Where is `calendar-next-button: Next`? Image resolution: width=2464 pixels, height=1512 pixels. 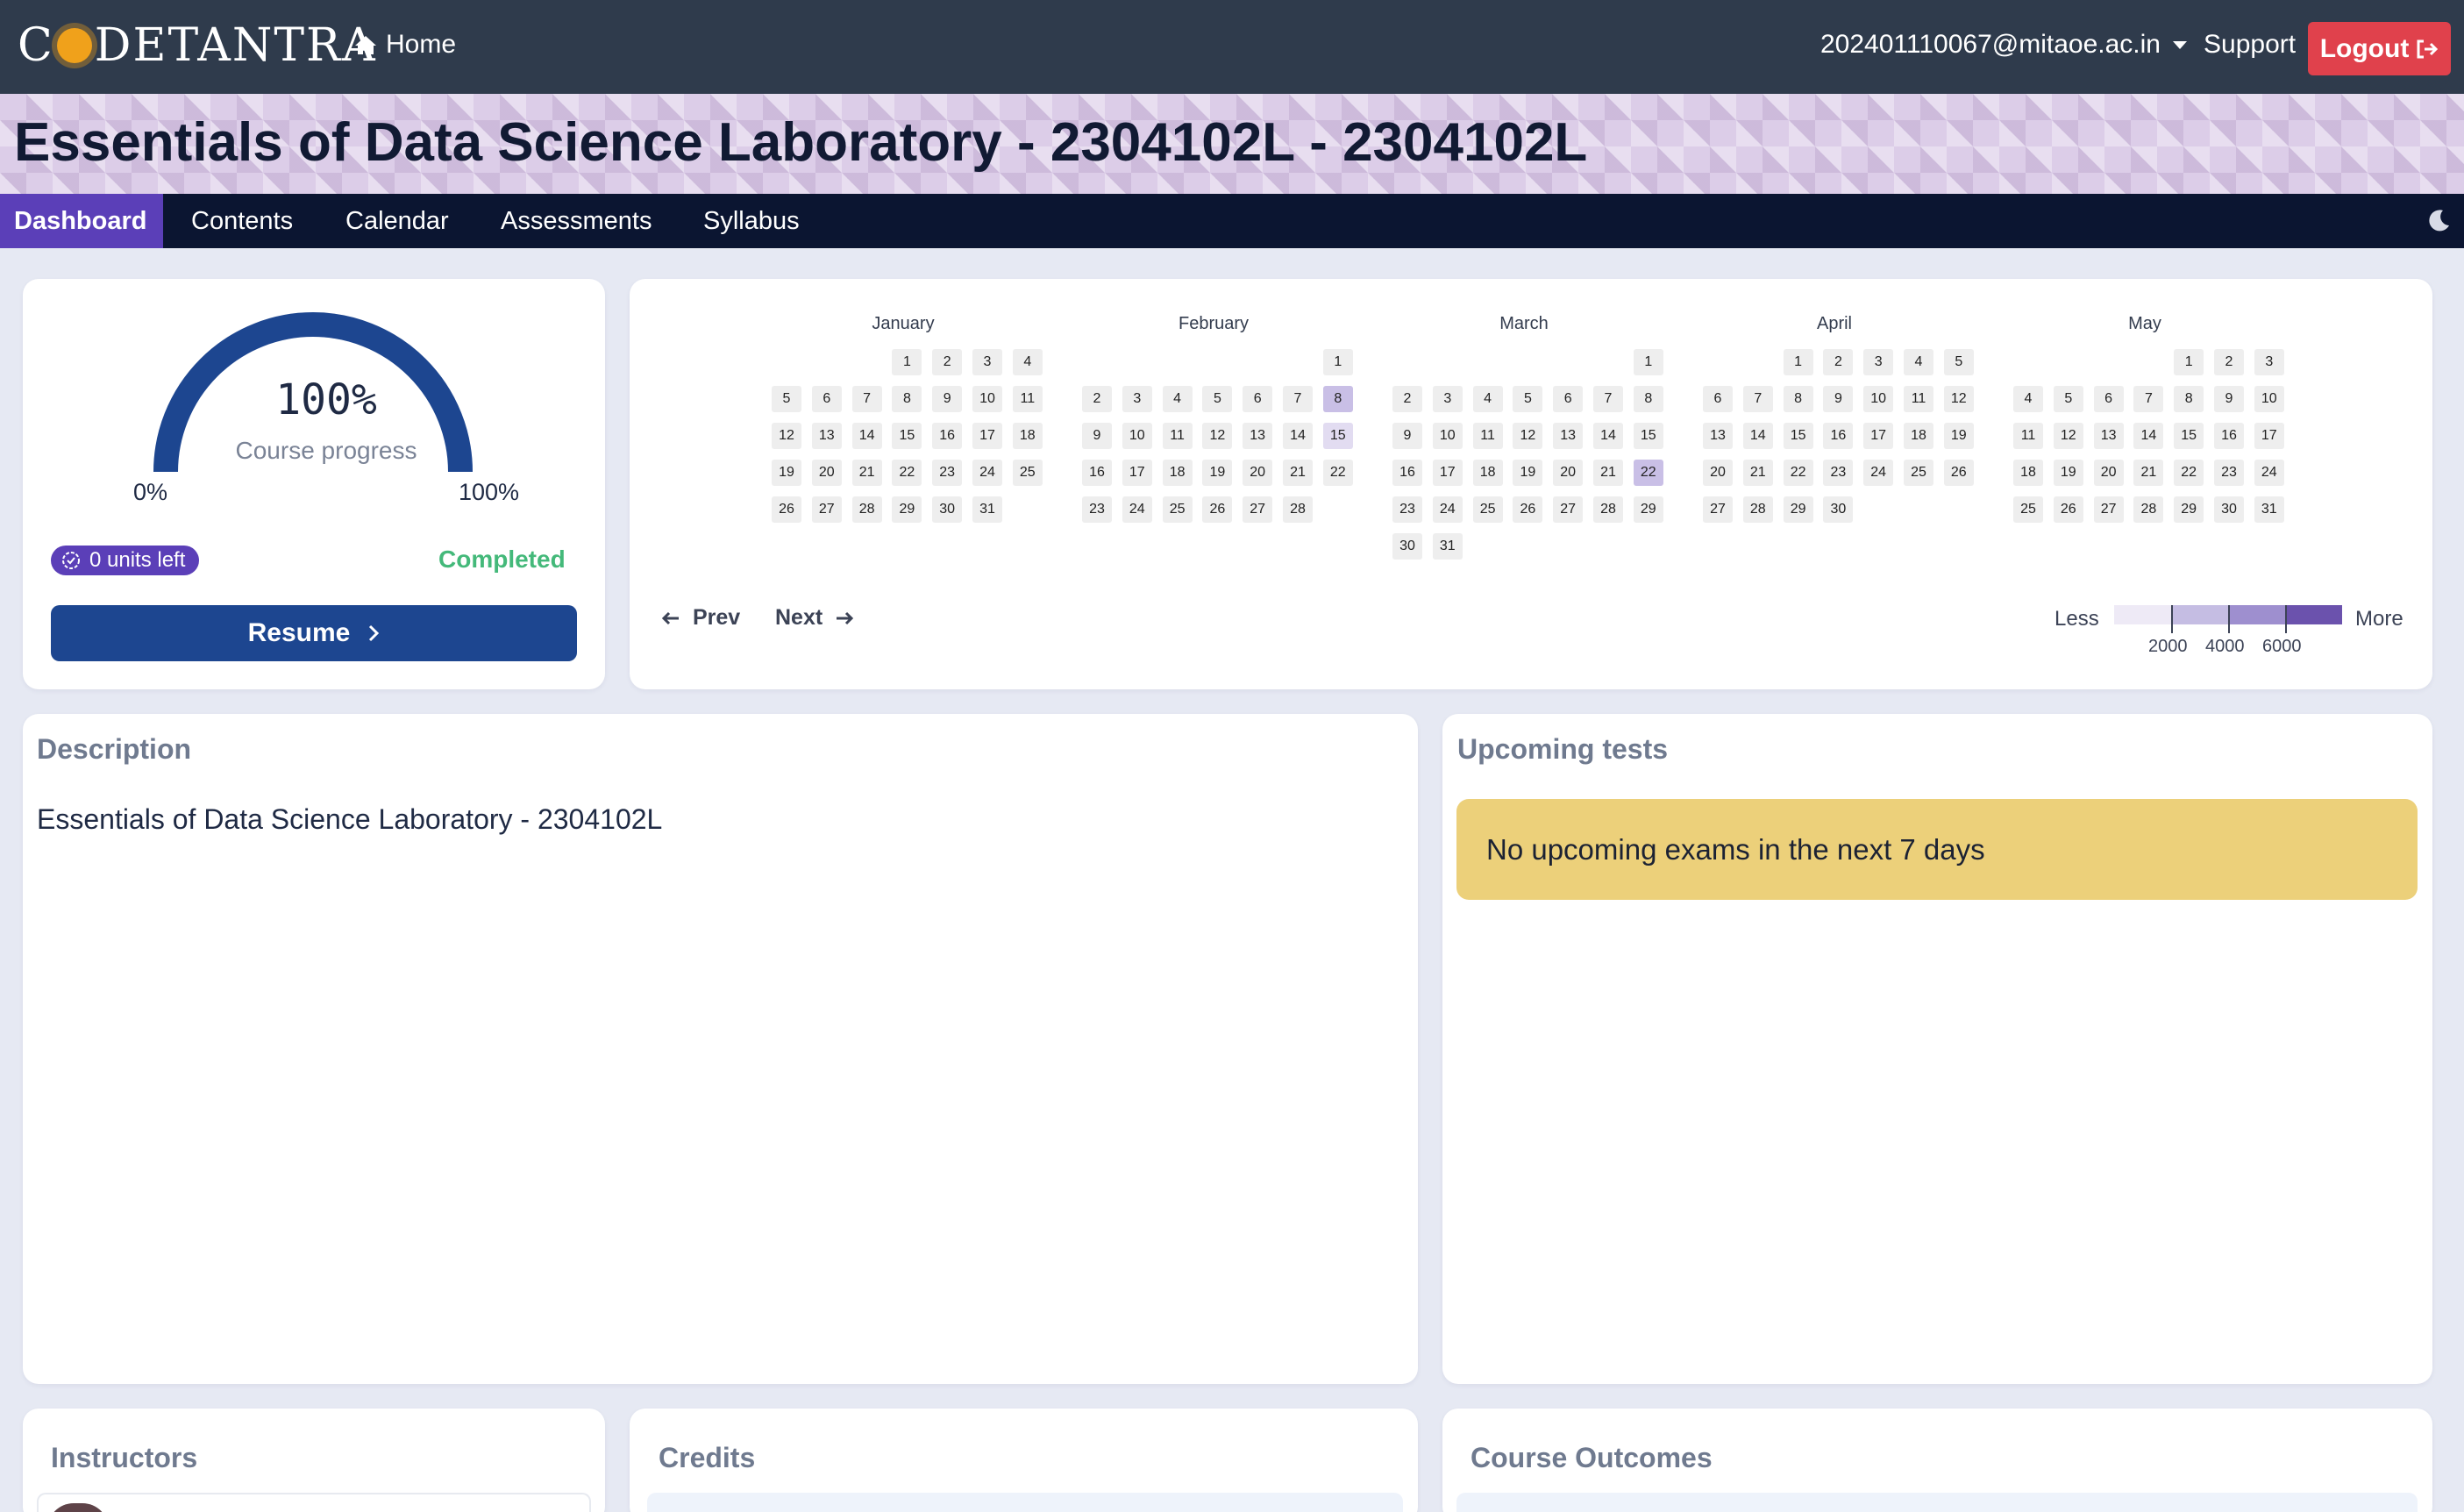 calendar-next-button: Next is located at coordinates (814, 618).